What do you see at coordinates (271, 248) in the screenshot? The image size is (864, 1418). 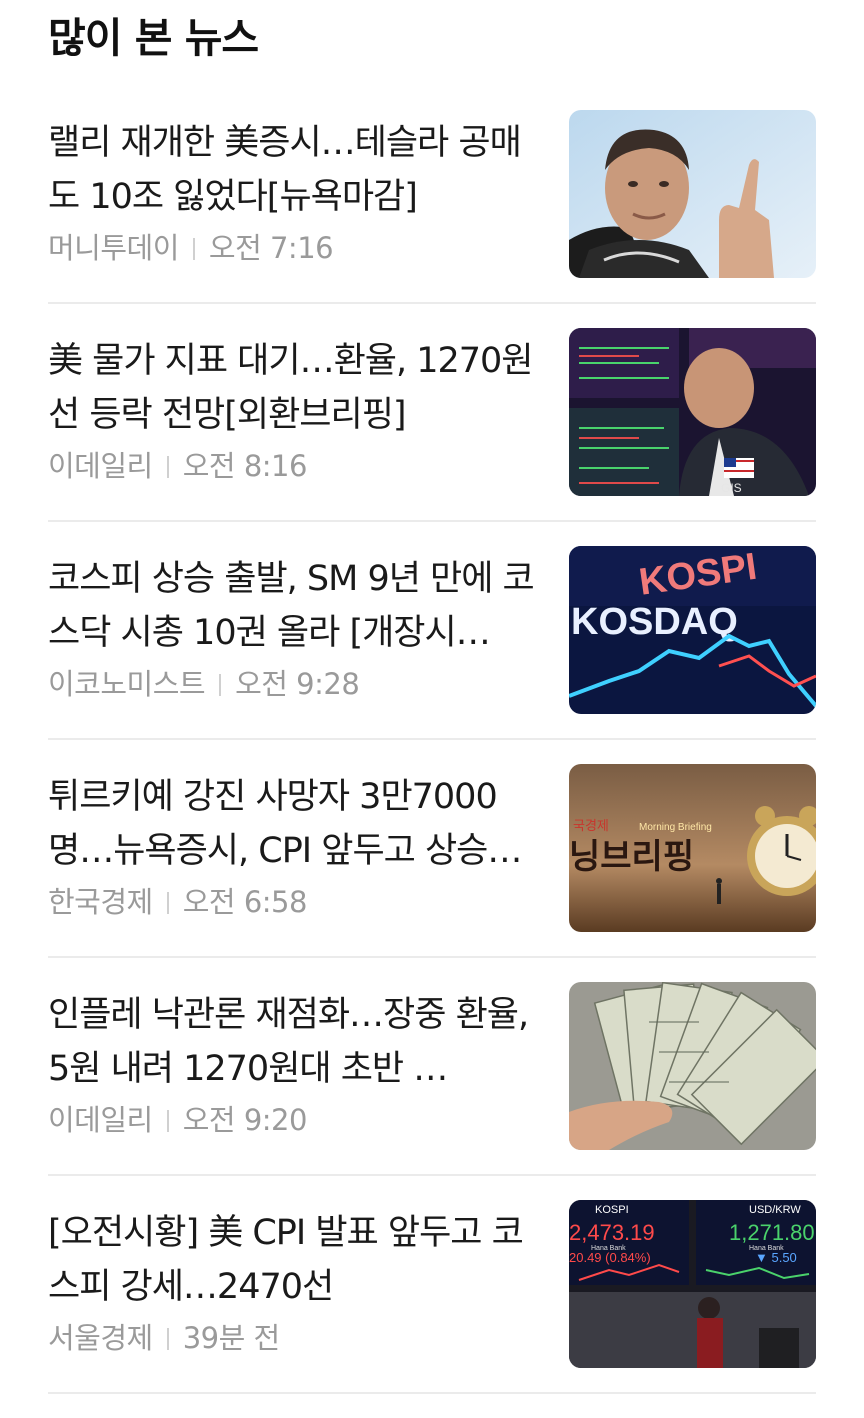 I see `news-time: 오전 7:16` at bounding box center [271, 248].